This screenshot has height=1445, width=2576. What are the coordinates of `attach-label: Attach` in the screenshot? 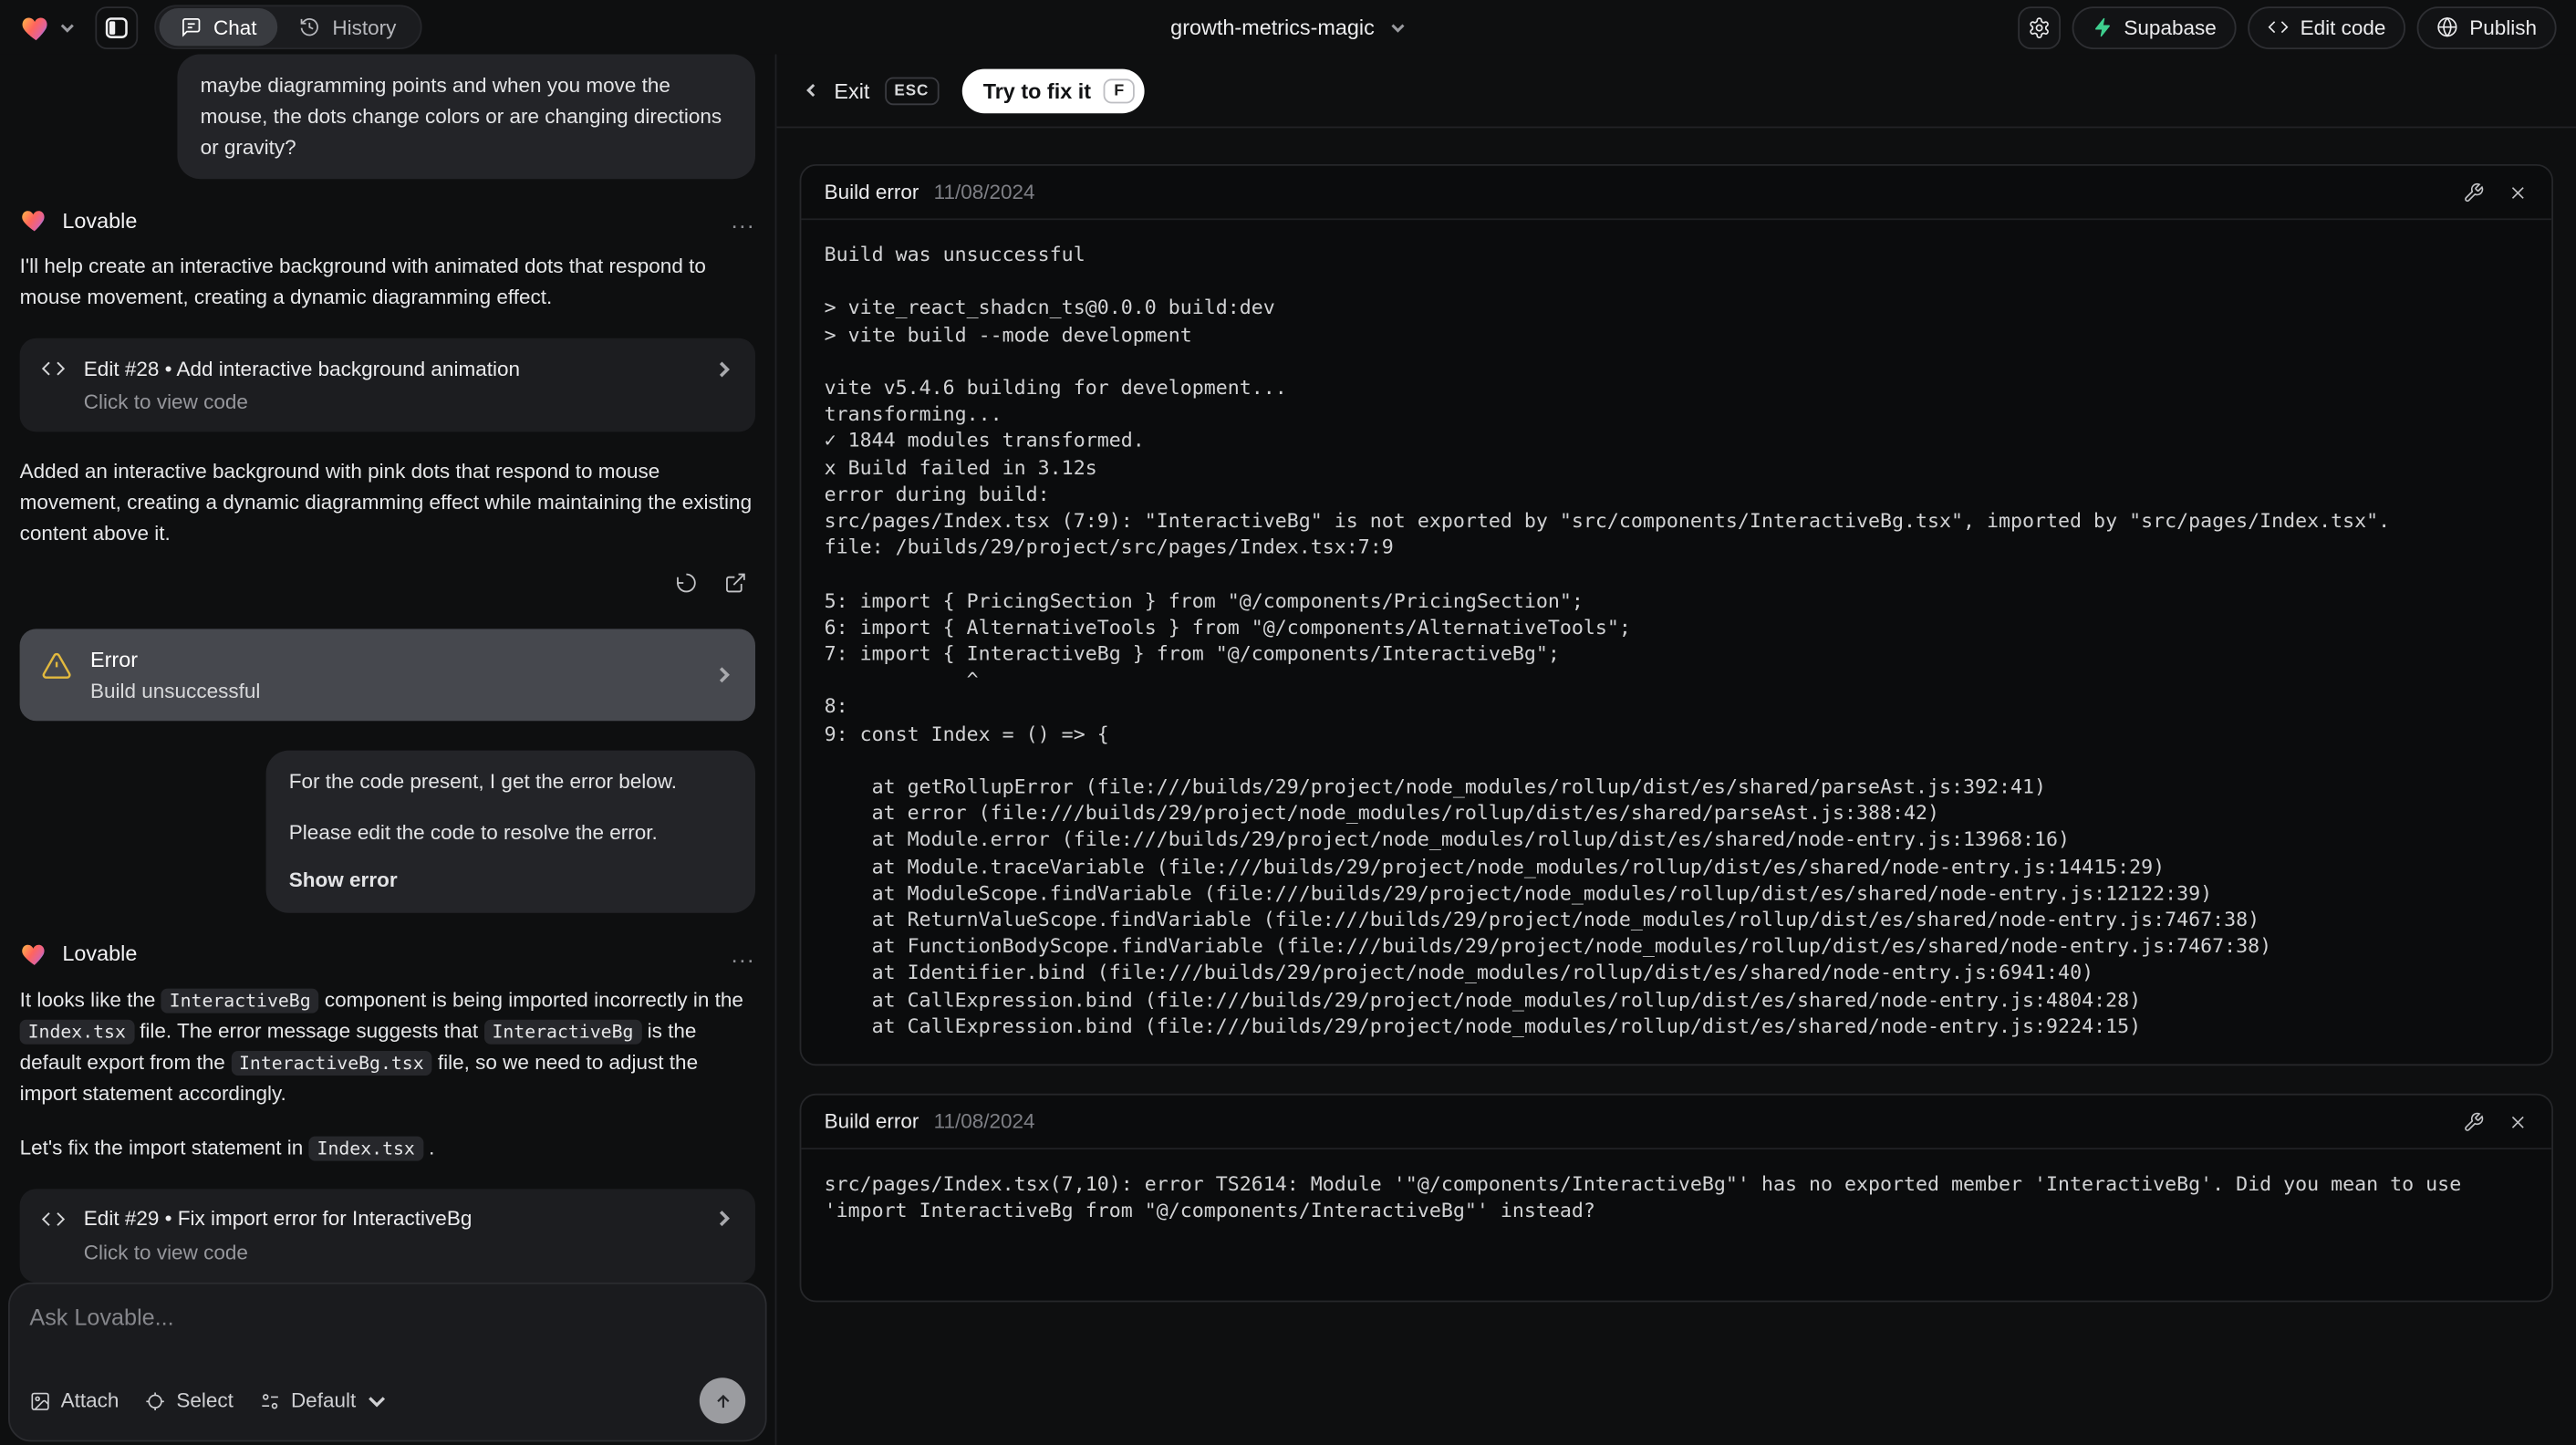 It's located at (89, 1400).